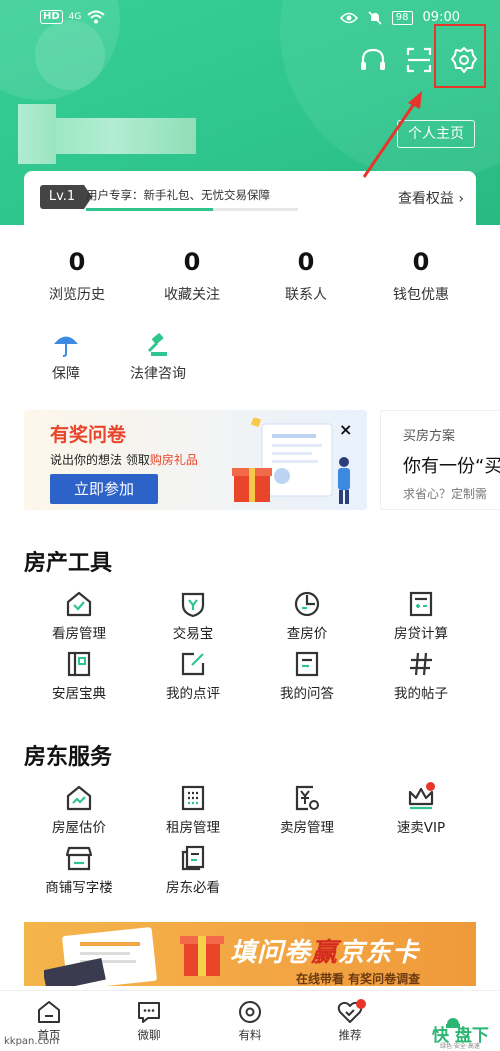  I want to click on landlord-label: 速卖VIP, so click(421, 828).